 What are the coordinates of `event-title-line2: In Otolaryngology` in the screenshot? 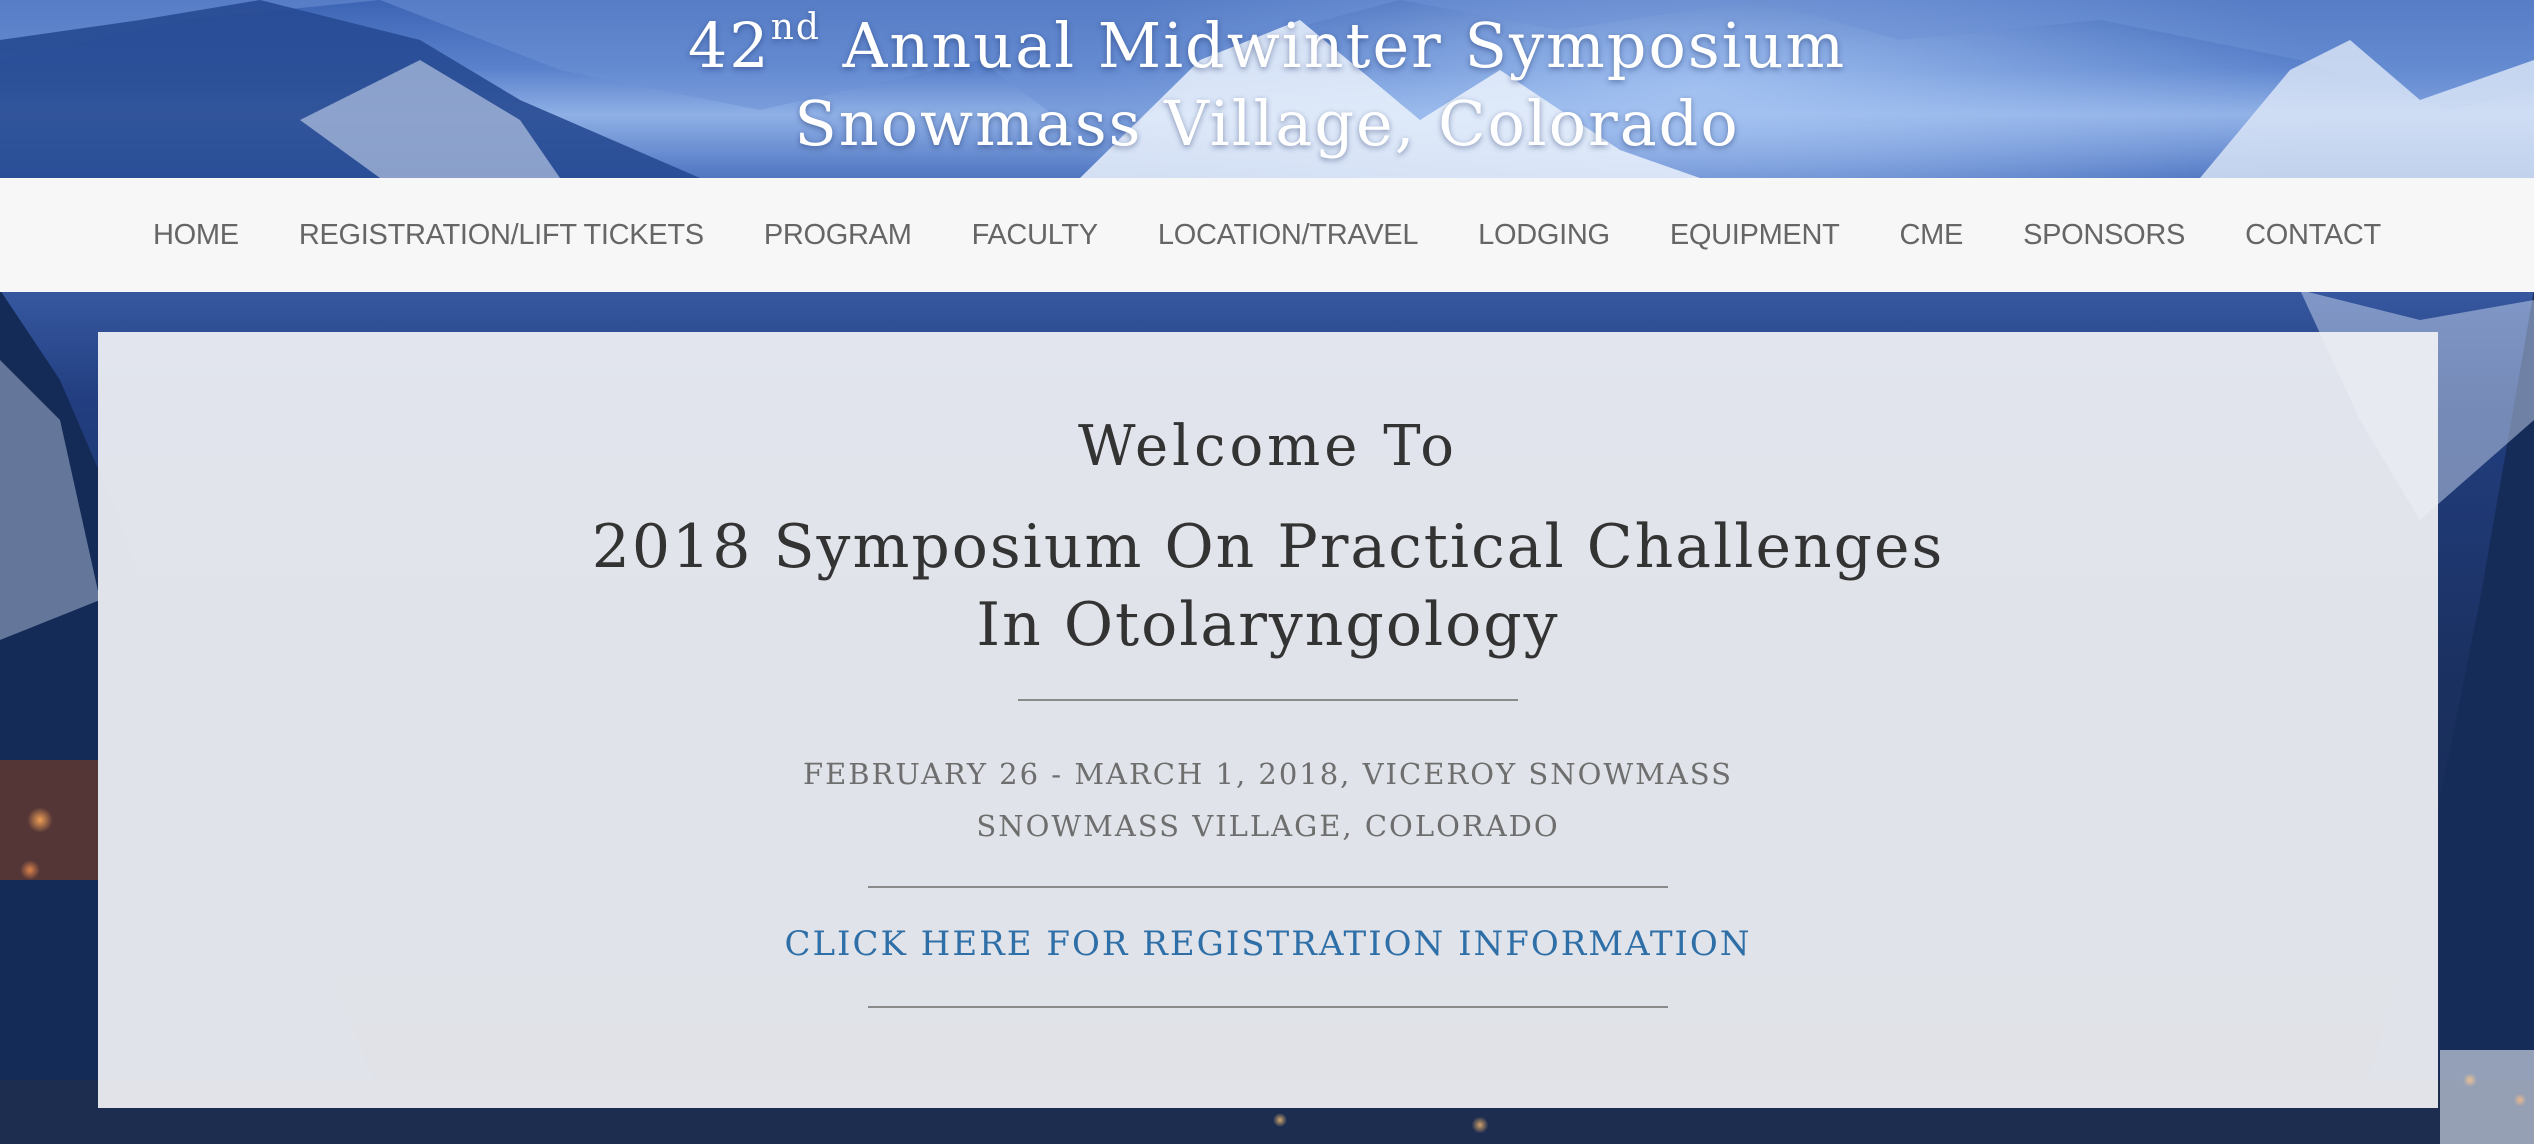 It's located at (1268, 625).